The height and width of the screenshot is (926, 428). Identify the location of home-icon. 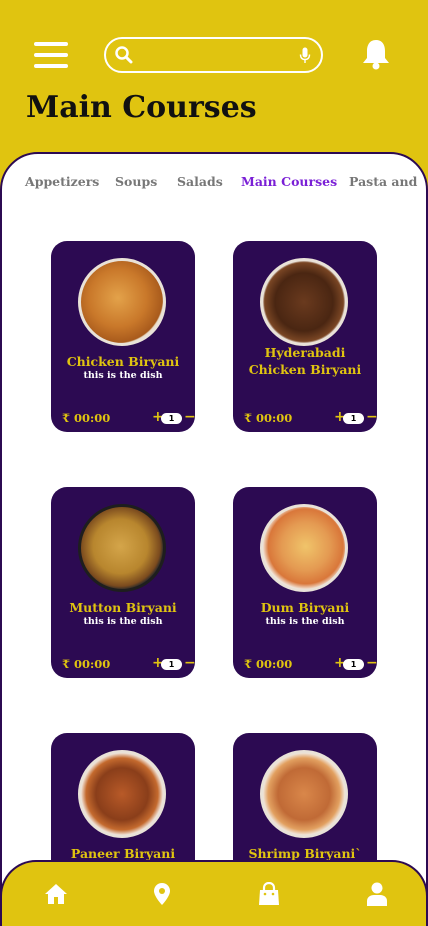
(56, 894).